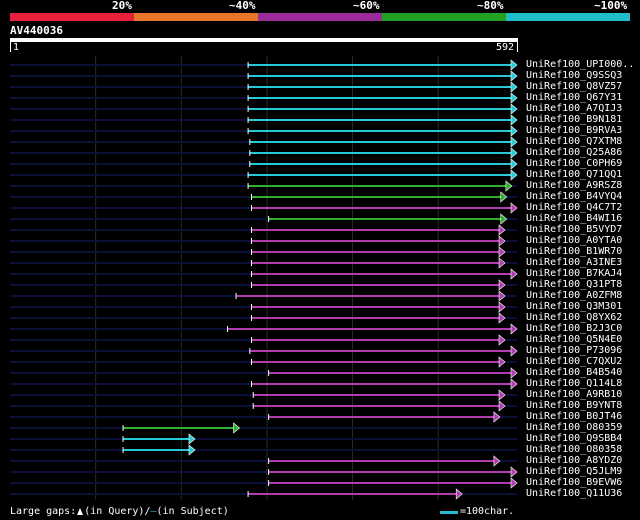 The width and height of the screenshot is (640, 520). What do you see at coordinates (487, 511) in the screenshot?
I see `scale-label: =100char.` at bounding box center [487, 511].